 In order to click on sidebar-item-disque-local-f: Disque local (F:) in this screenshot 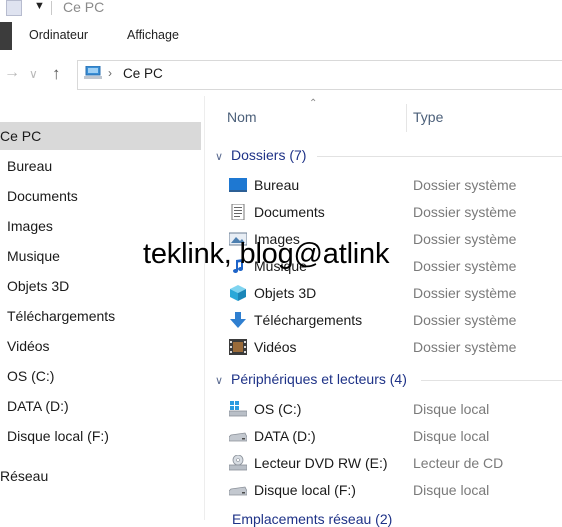, I will do `click(100, 436)`.